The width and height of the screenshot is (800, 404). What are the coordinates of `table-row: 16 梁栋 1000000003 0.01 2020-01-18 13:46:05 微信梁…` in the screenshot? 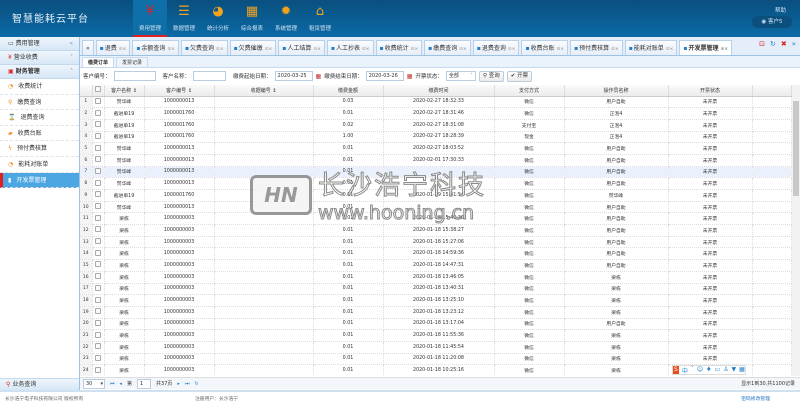 It's located at (436, 277).